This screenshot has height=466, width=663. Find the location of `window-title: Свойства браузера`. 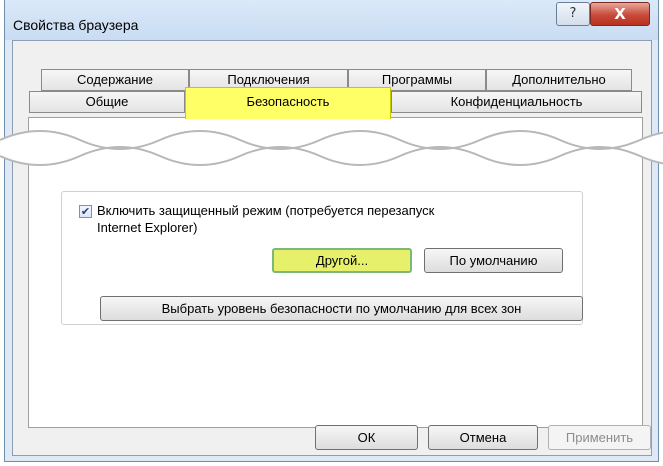

window-title: Свойства браузера is located at coordinates (76, 25).